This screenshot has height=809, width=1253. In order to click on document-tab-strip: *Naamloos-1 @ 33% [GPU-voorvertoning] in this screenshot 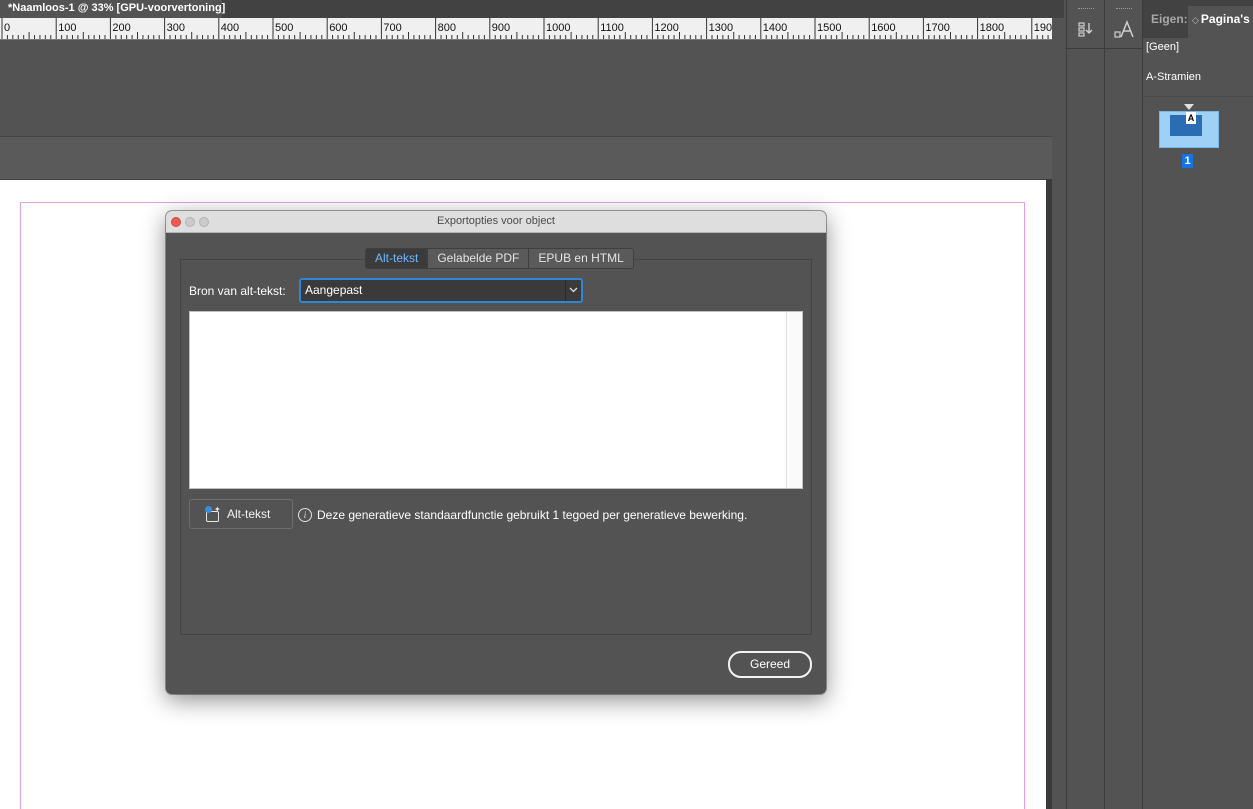, I will do `click(532, 9)`.